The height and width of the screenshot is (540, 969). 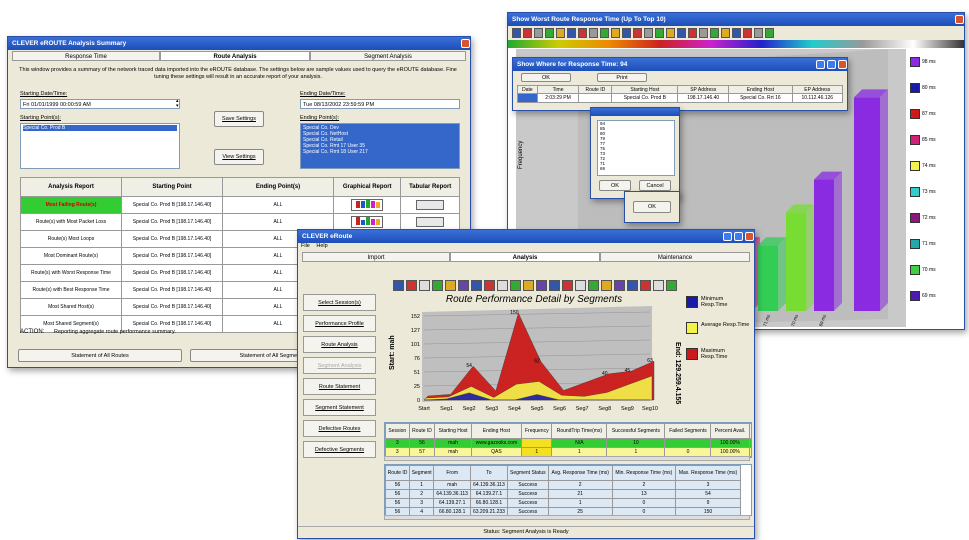 I want to click on routes-column-header: RoundTrip Time(ms), so click(x=579, y=431).